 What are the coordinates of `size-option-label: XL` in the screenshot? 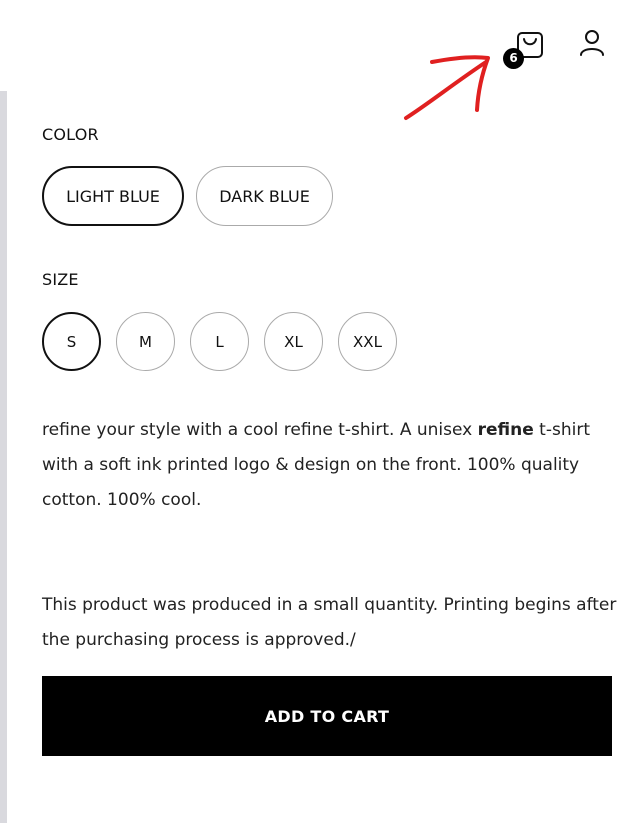 It's located at (293, 341).